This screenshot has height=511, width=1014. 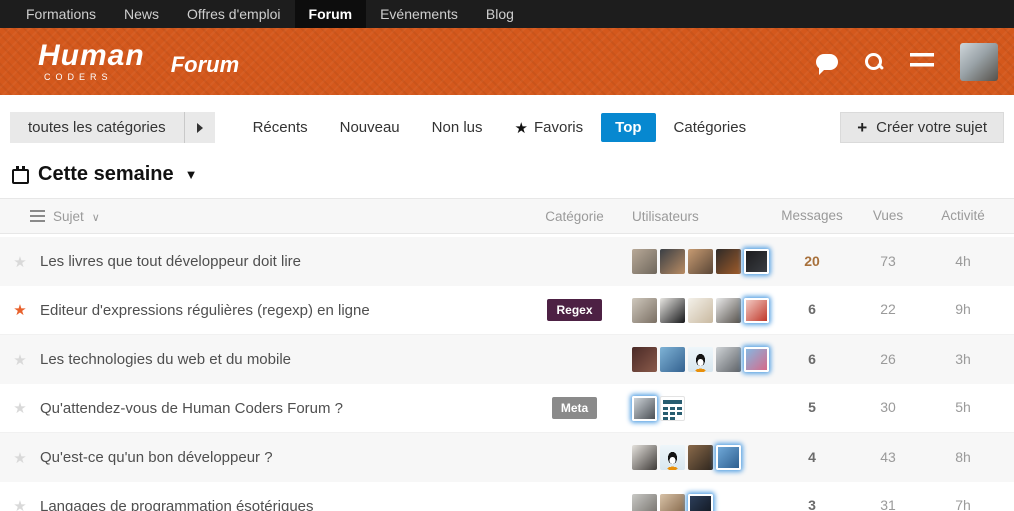 I want to click on topbar-item-evenements: Evénements, so click(x=419, y=14).